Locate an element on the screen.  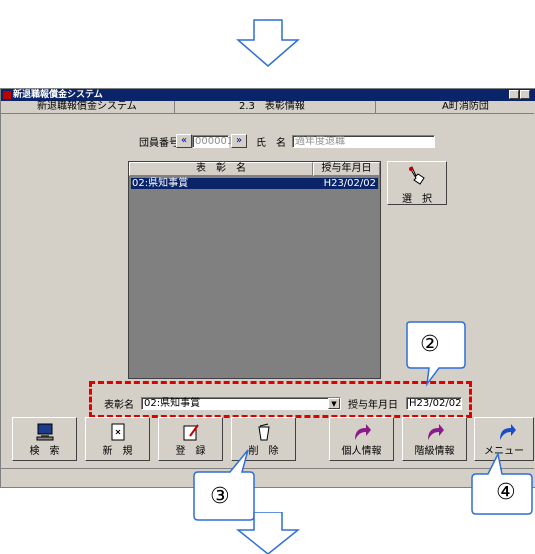
header-org-name: A町消防団 is located at coordinates (465, 106).